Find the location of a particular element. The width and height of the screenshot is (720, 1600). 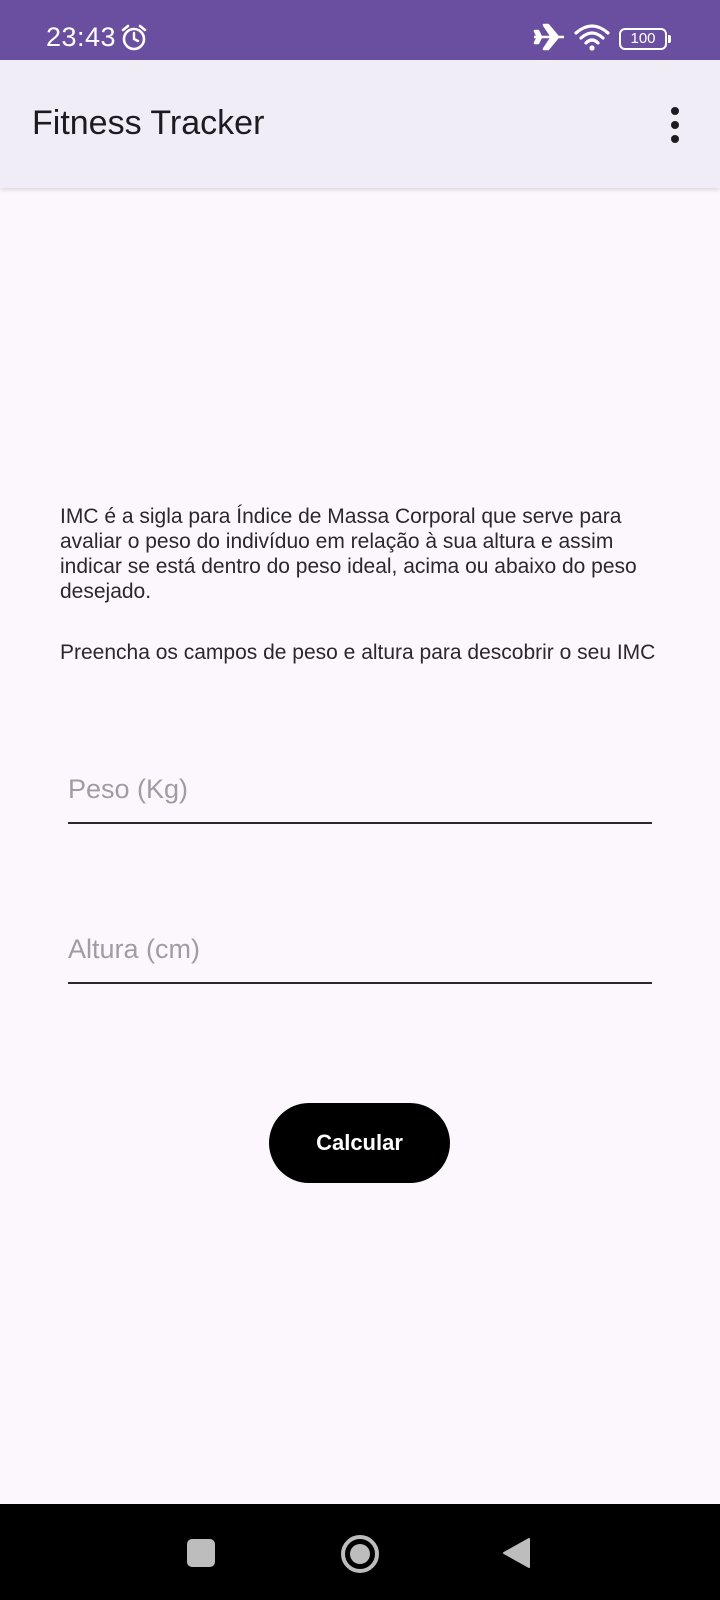

status-bar: 23:43 100 is located at coordinates (360, 30).